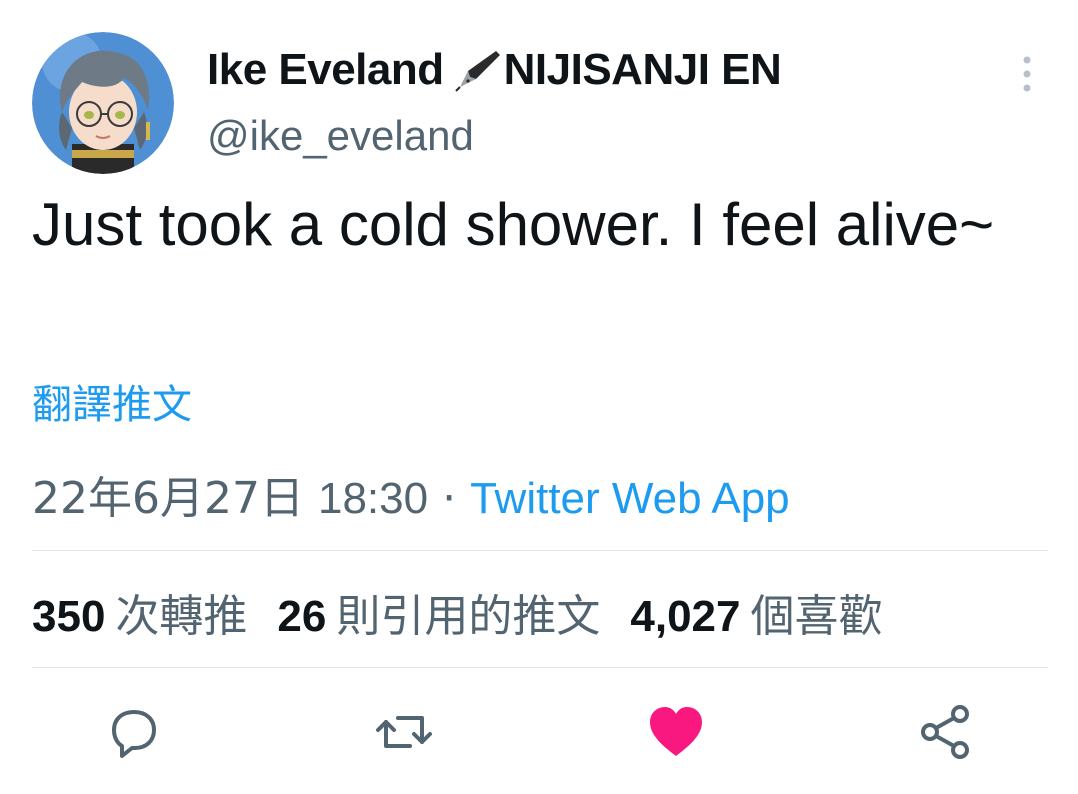 This screenshot has height=794, width=1078. I want to click on avatar-illustration, so click(103, 103).